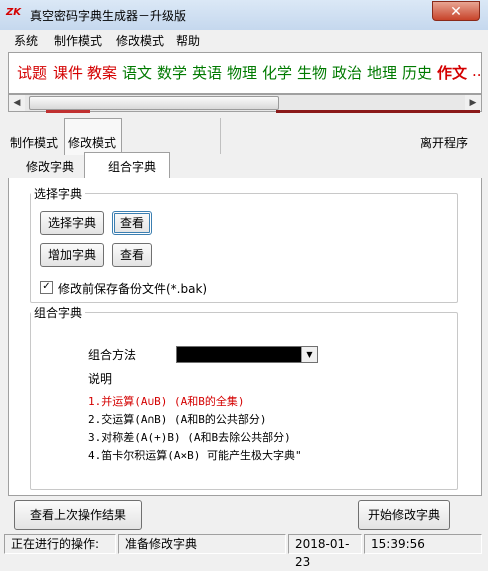 This screenshot has width=488, height=571. Describe the element at coordinates (188, 40) in the screenshot. I see `menu-help: 帮助` at that location.